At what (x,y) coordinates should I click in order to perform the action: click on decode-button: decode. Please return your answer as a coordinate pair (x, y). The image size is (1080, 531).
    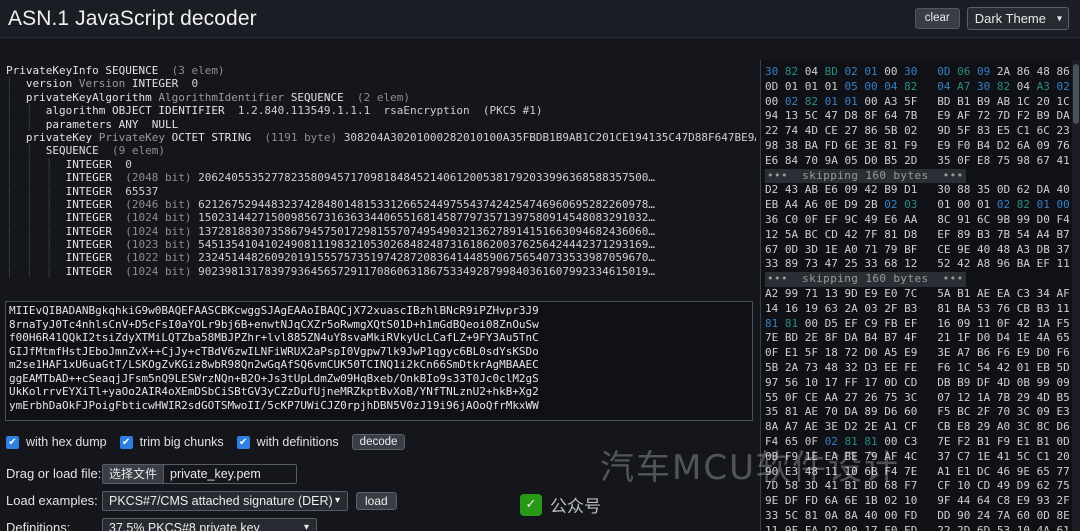
    Looking at the image, I should click on (378, 442).